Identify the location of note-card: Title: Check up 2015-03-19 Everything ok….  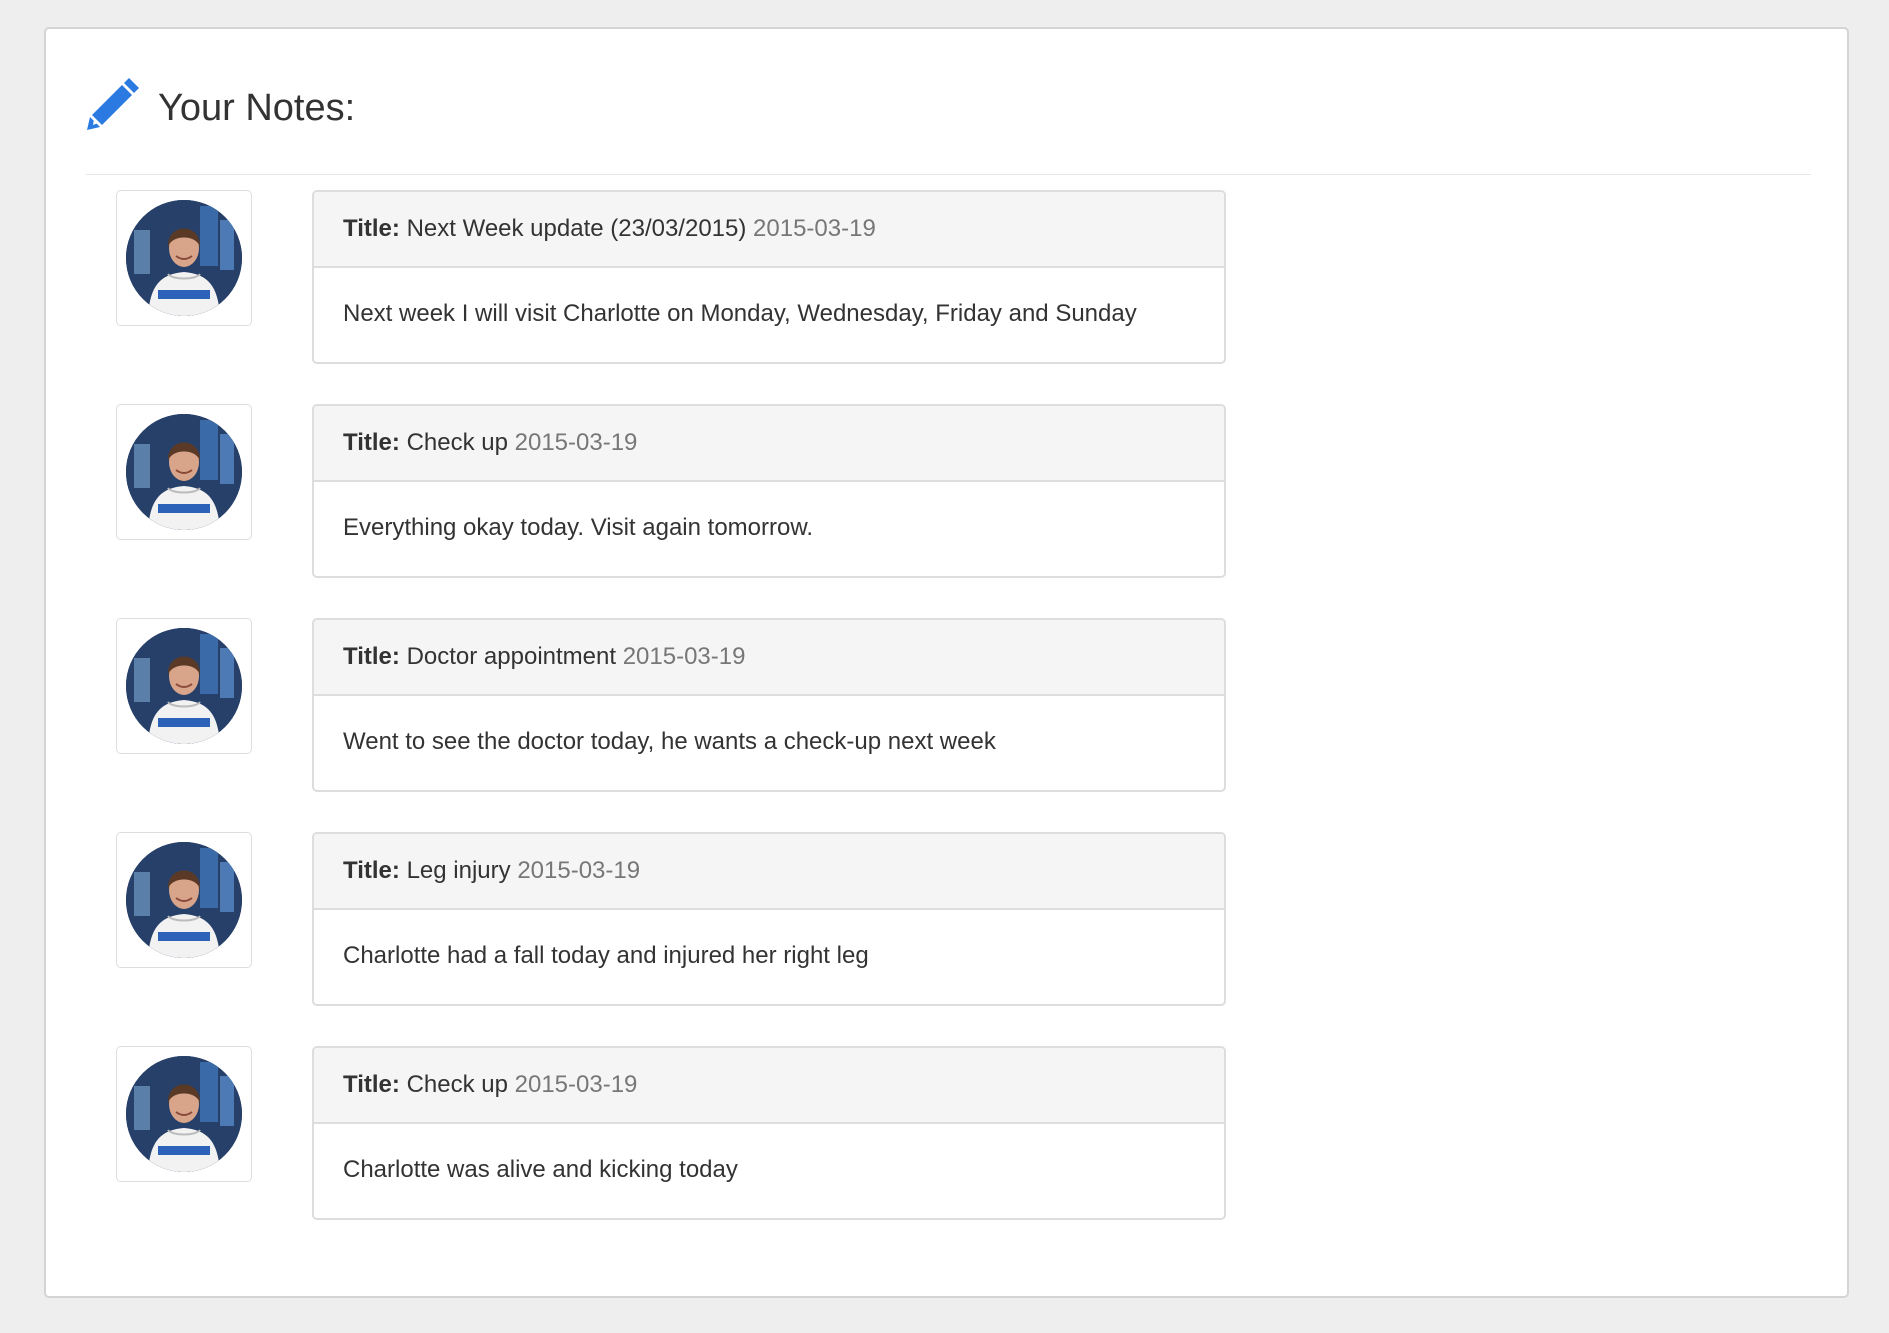
(769, 491).